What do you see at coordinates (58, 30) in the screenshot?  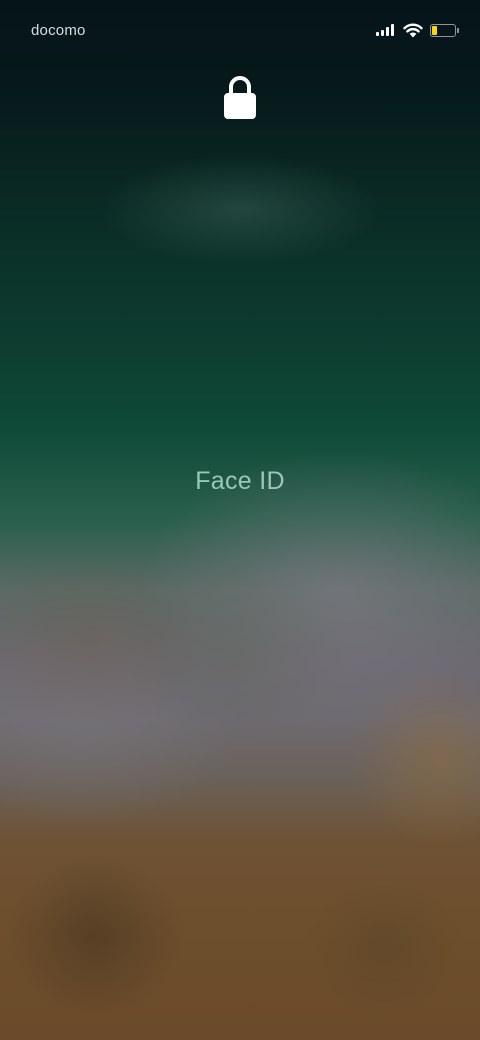 I see `carrier-name: docomo` at bounding box center [58, 30].